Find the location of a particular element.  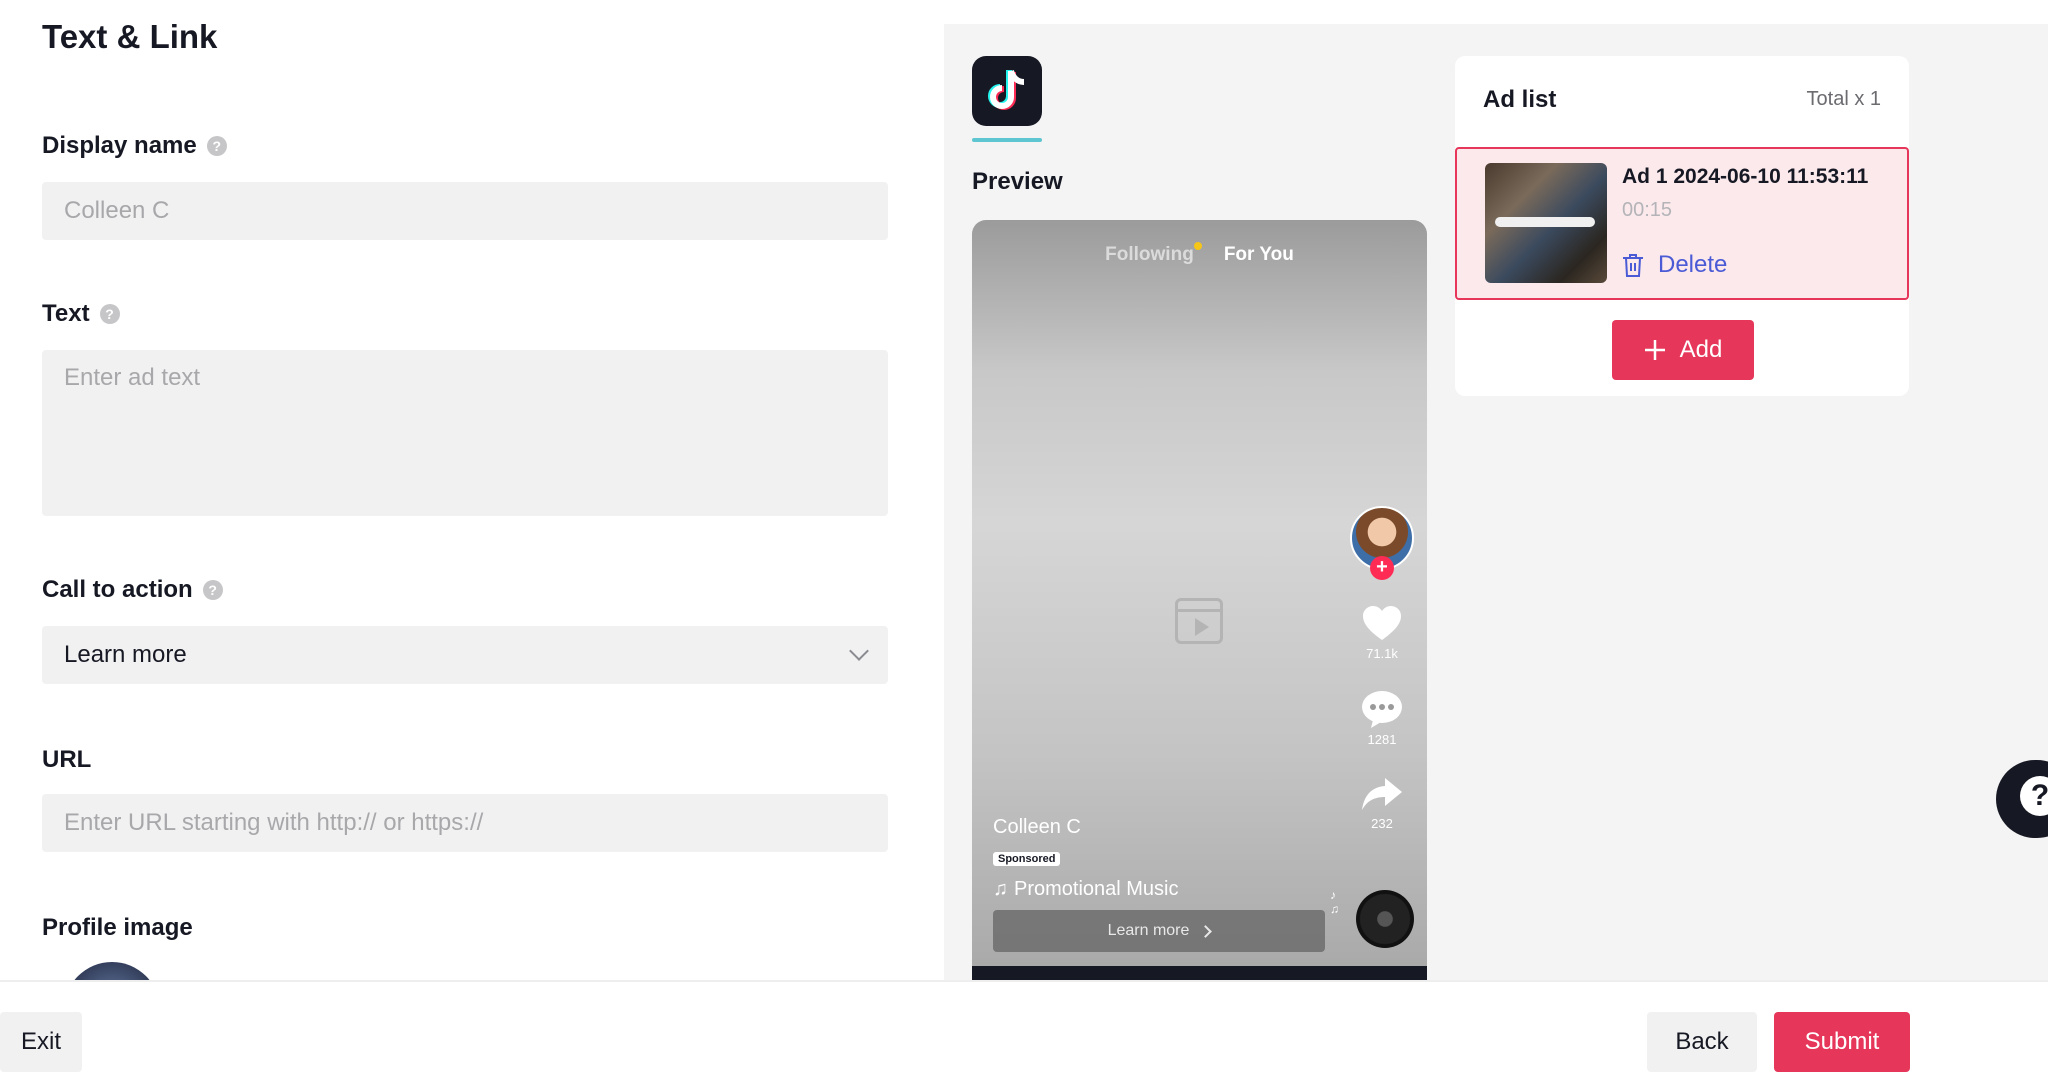

tab-for-you: For You is located at coordinates (1258, 254).